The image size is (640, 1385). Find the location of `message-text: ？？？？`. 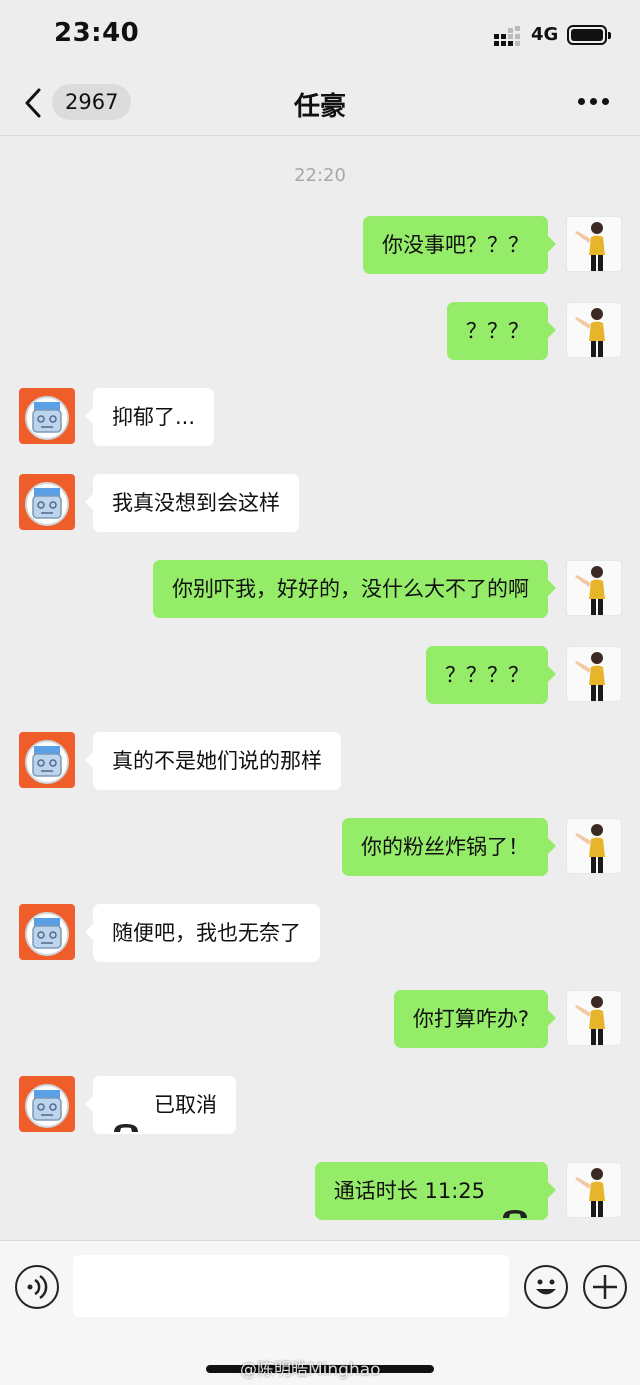

message-text: ？？？？ is located at coordinates (487, 675).